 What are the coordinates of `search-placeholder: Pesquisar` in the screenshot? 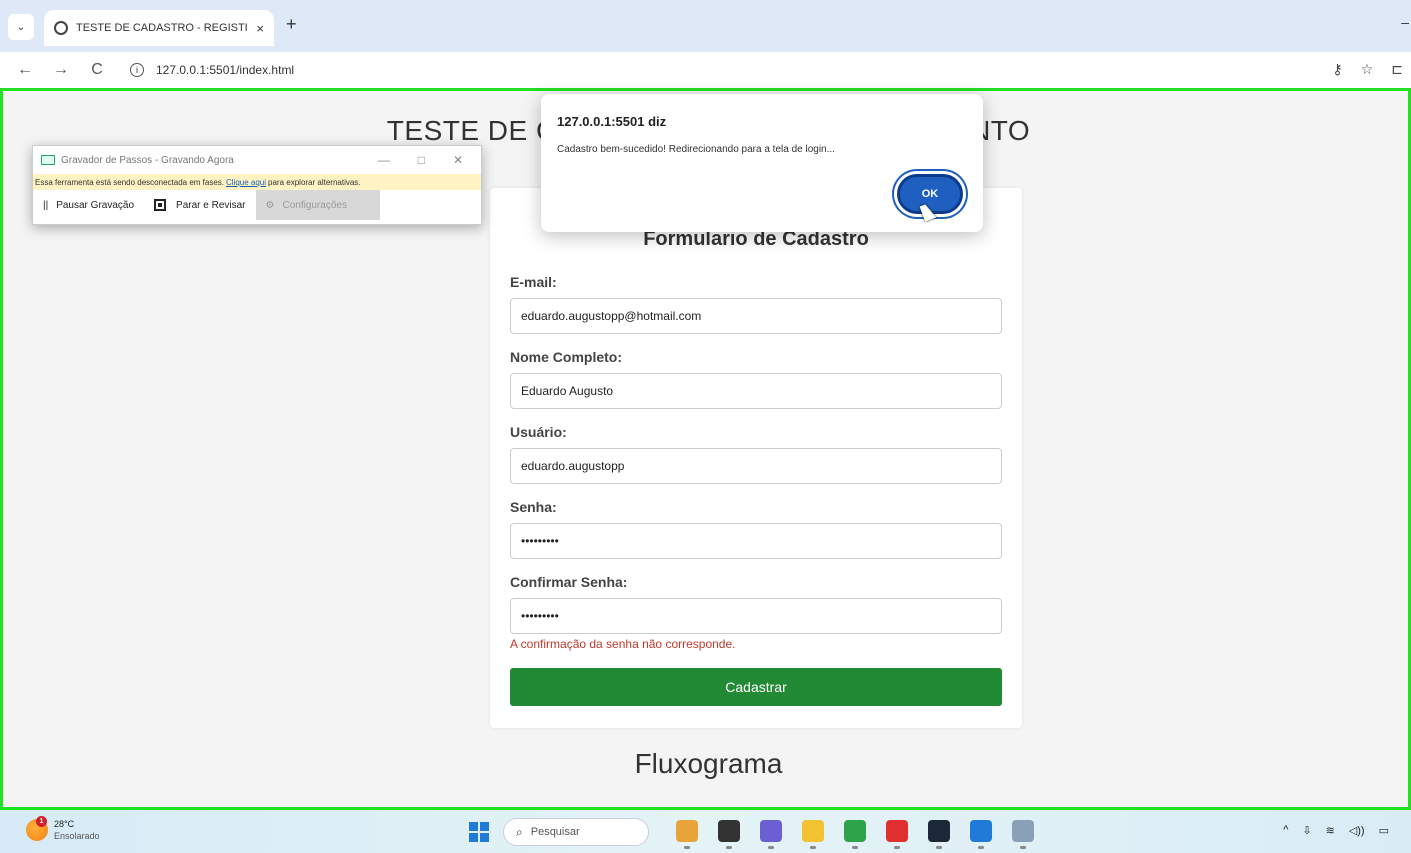 It's located at (555, 832).